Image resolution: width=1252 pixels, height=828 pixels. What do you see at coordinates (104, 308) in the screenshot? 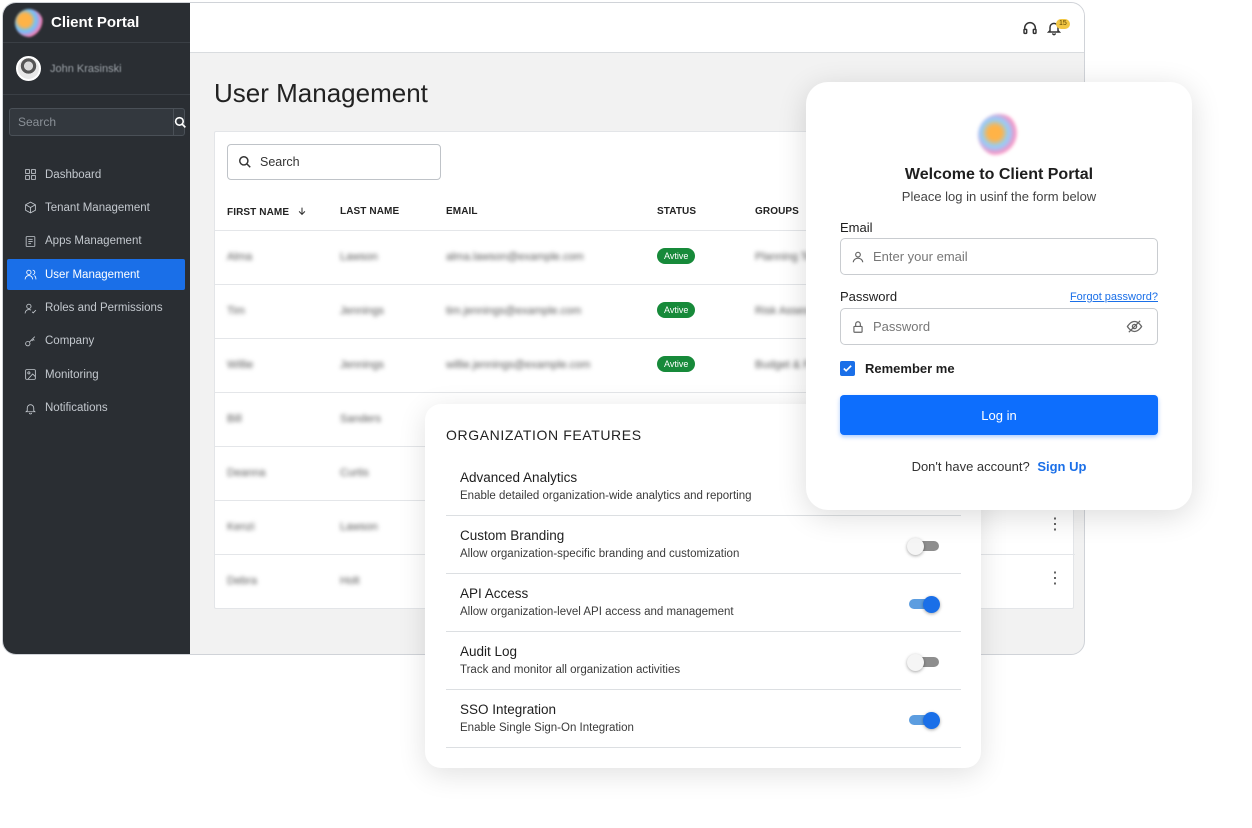
I see `sidebar-item-label: Roles and Permissions` at bounding box center [104, 308].